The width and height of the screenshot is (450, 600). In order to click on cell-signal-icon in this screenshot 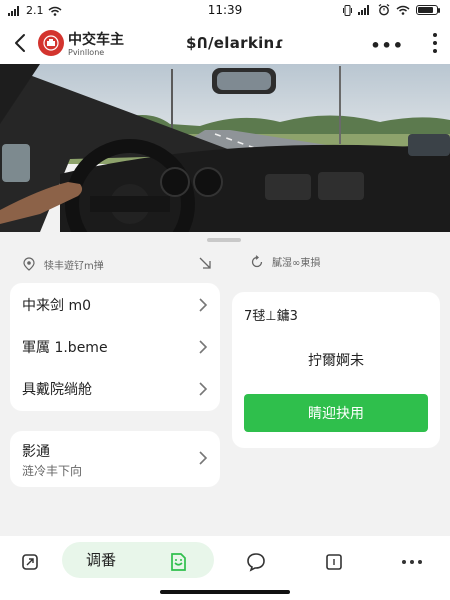, I will do `click(363, 10)`.